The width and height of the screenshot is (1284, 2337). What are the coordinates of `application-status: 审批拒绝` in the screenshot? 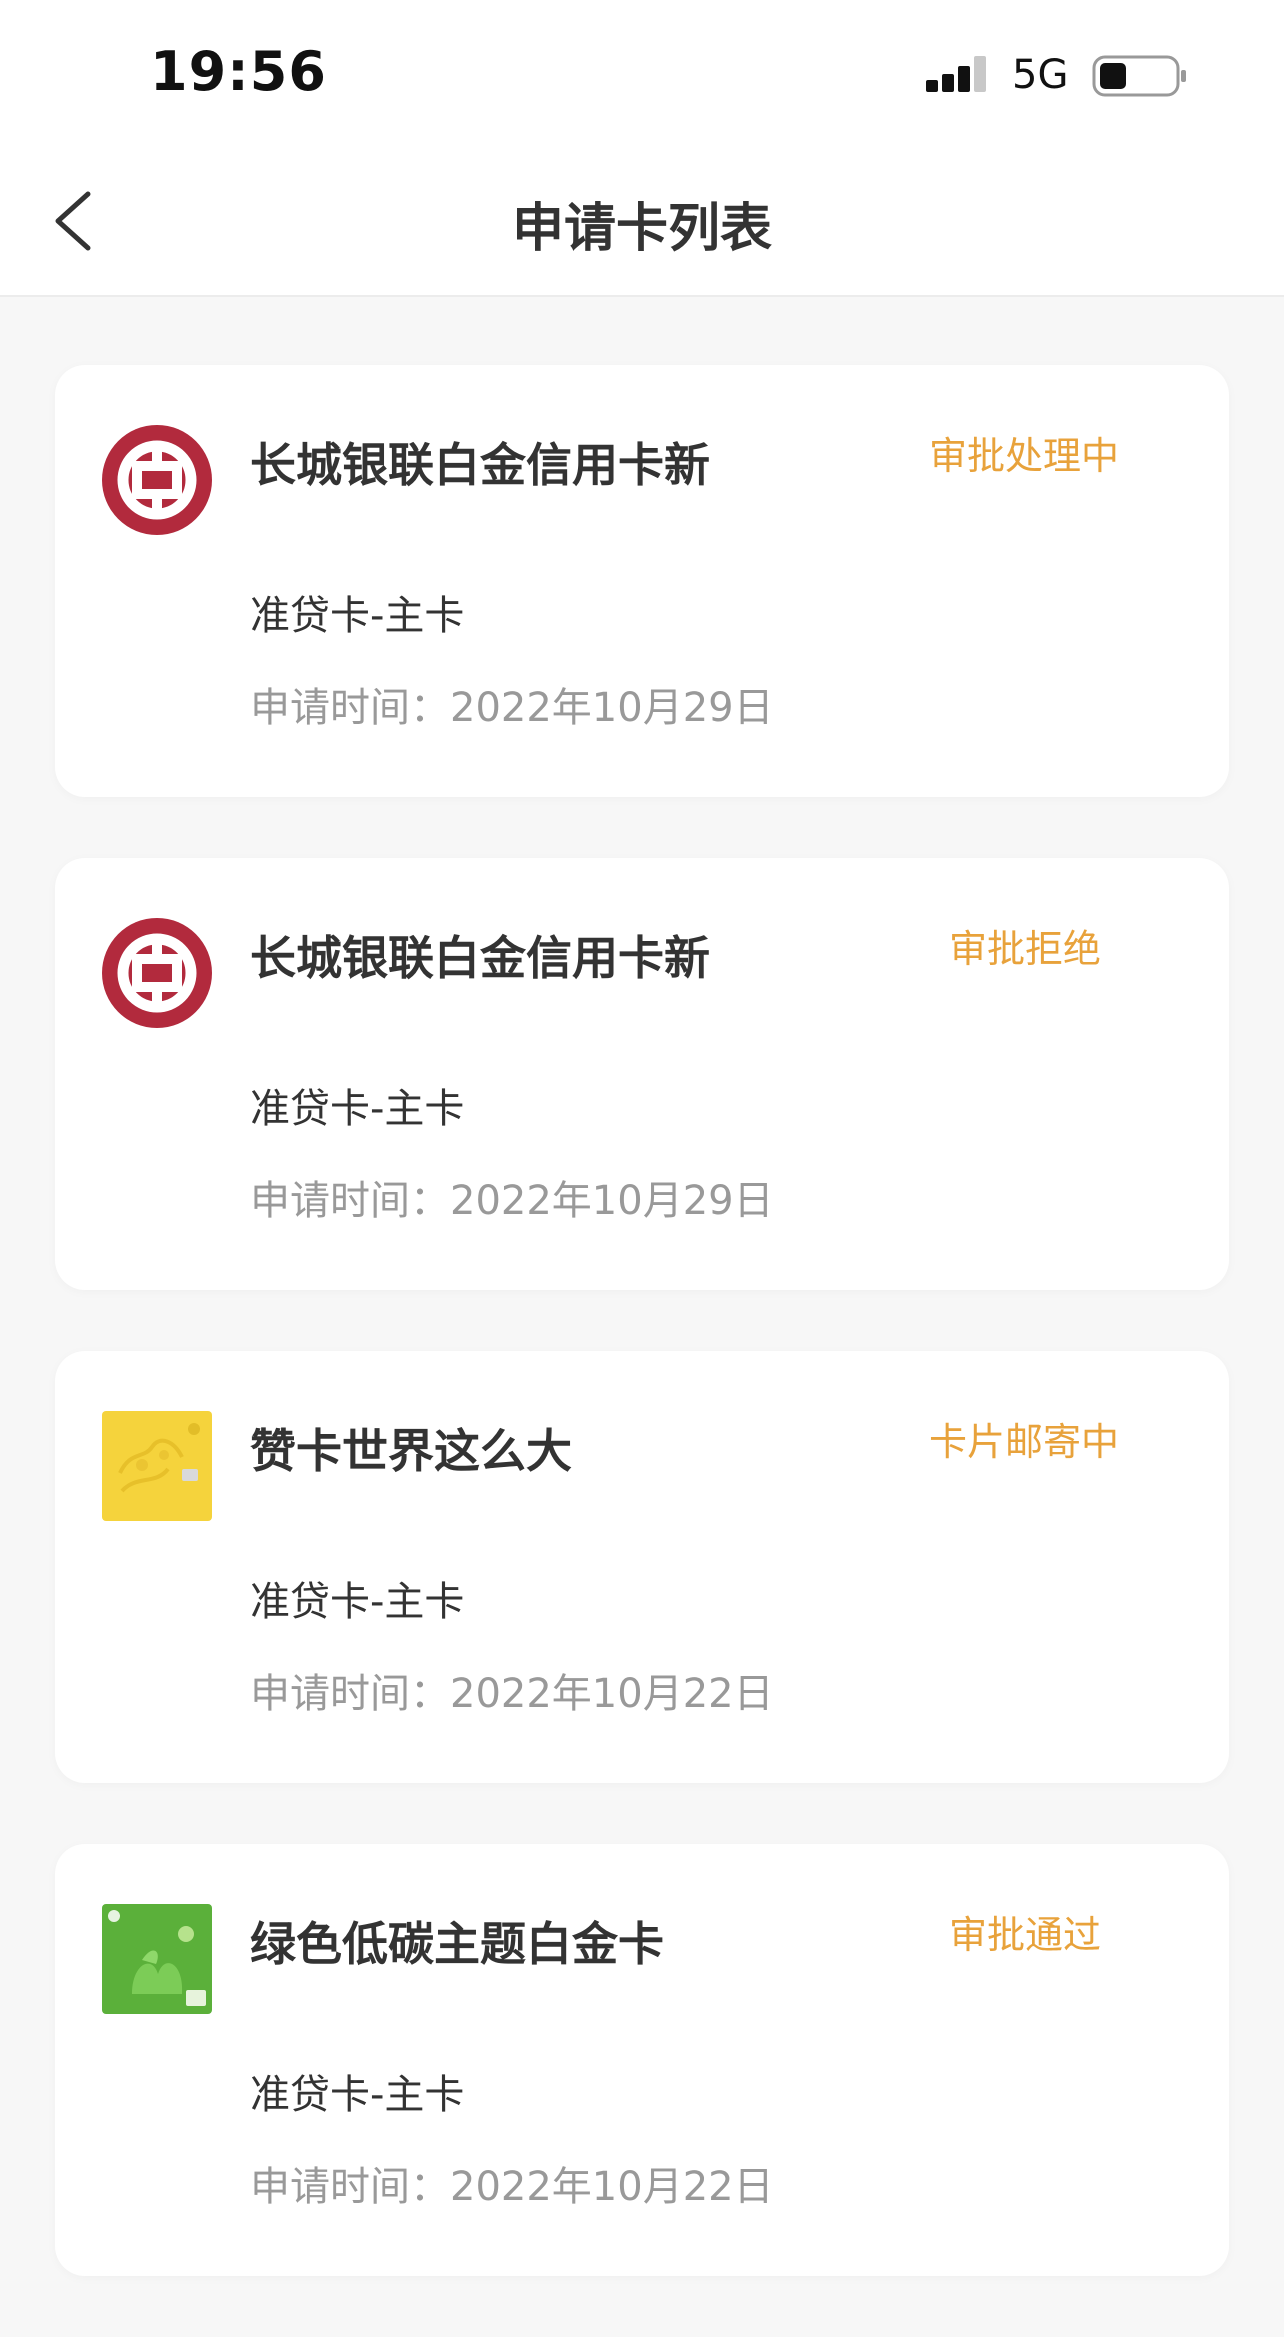 It's located at (1024, 949).